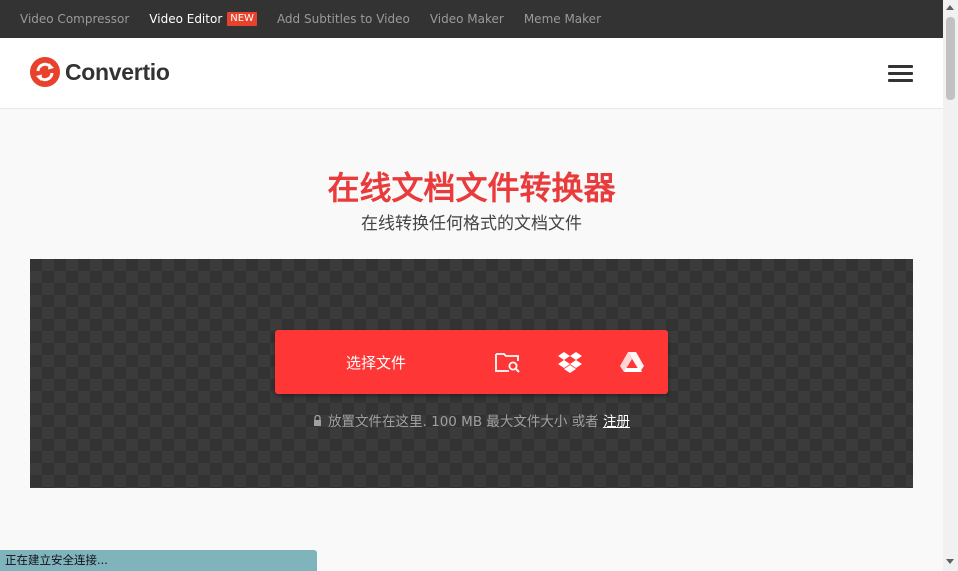 This screenshot has height=571, width=958. I want to click on hamburger-menu-icon, so click(900, 74).